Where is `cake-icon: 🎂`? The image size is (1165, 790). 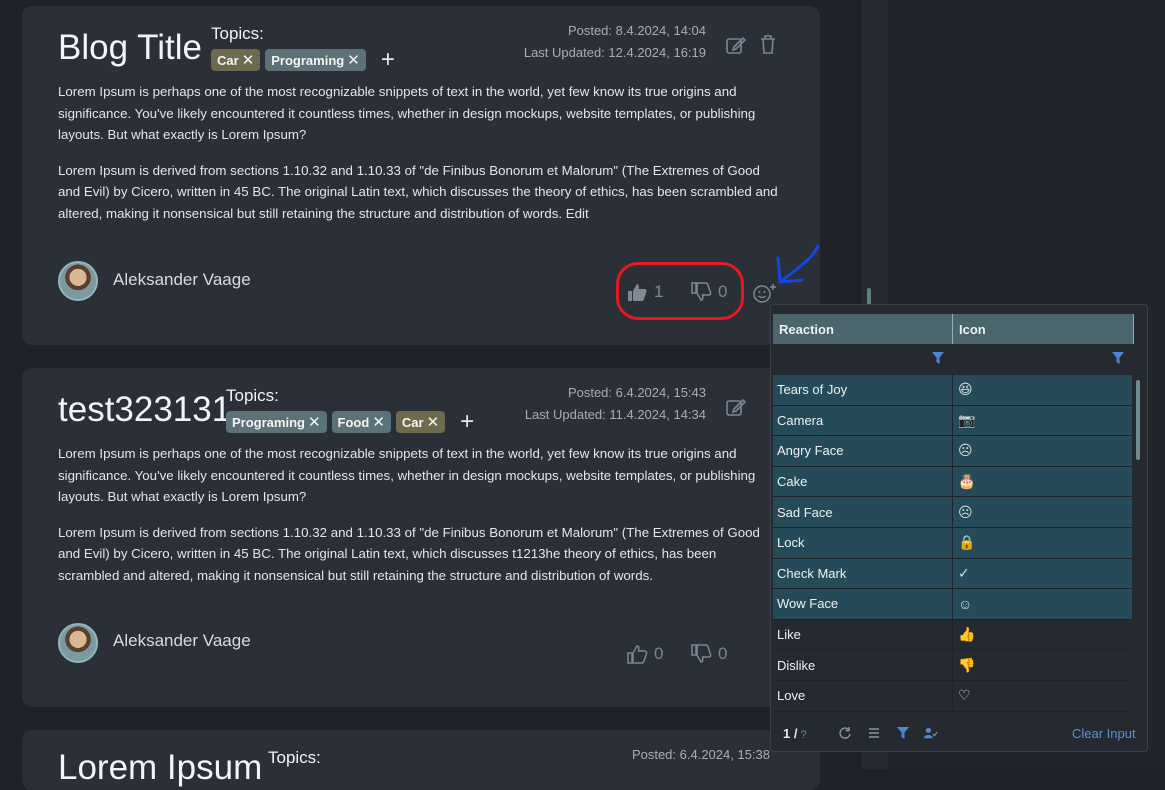
cake-icon: 🎂 is located at coordinates (967, 481).